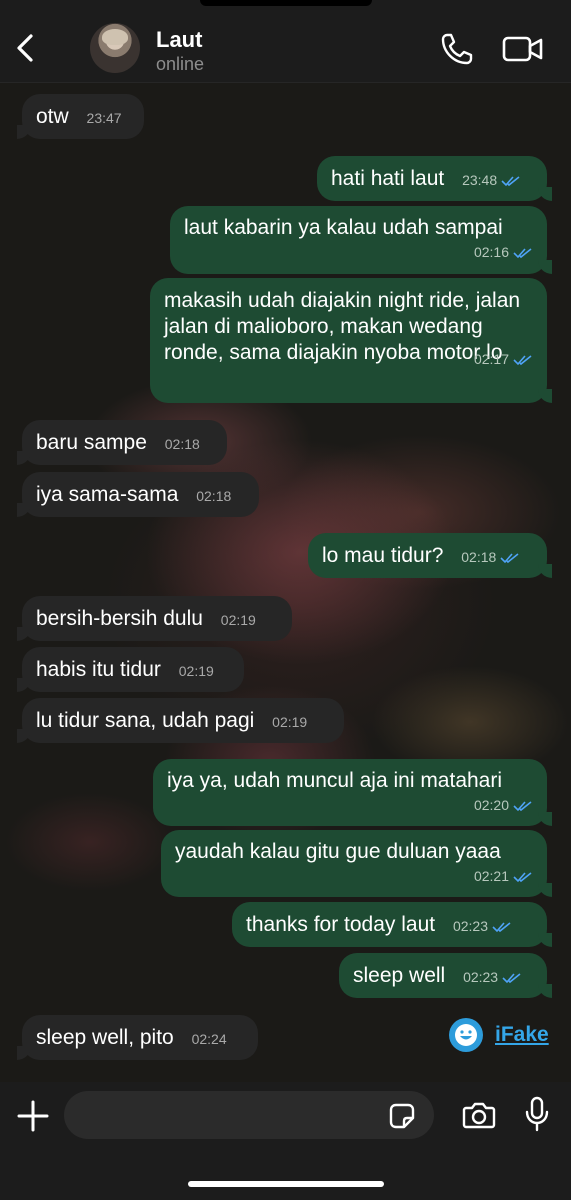  What do you see at coordinates (249, 1115) in the screenshot?
I see `message-input` at bounding box center [249, 1115].